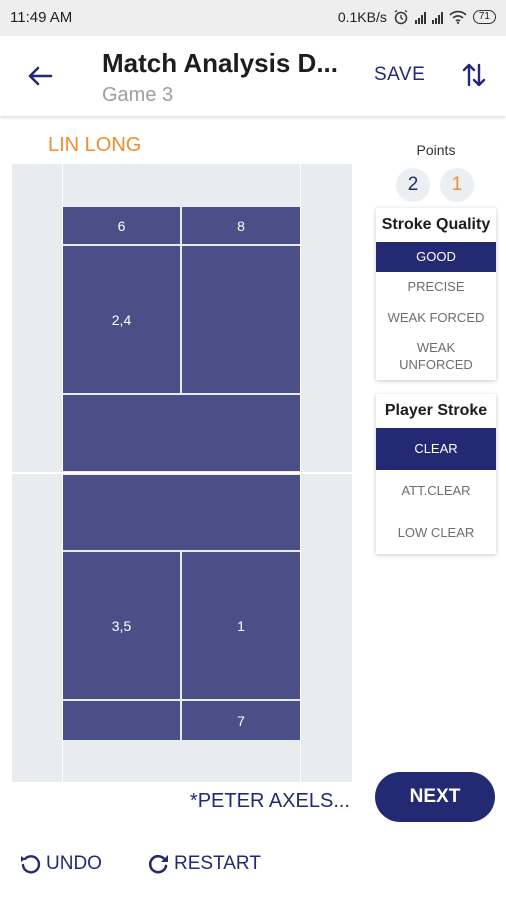 This screenshot has height=900, width=506. Describe the element at coordinates (241, 225) in the screenshot. I see `court-zone-top-back-right: 8` at that location.